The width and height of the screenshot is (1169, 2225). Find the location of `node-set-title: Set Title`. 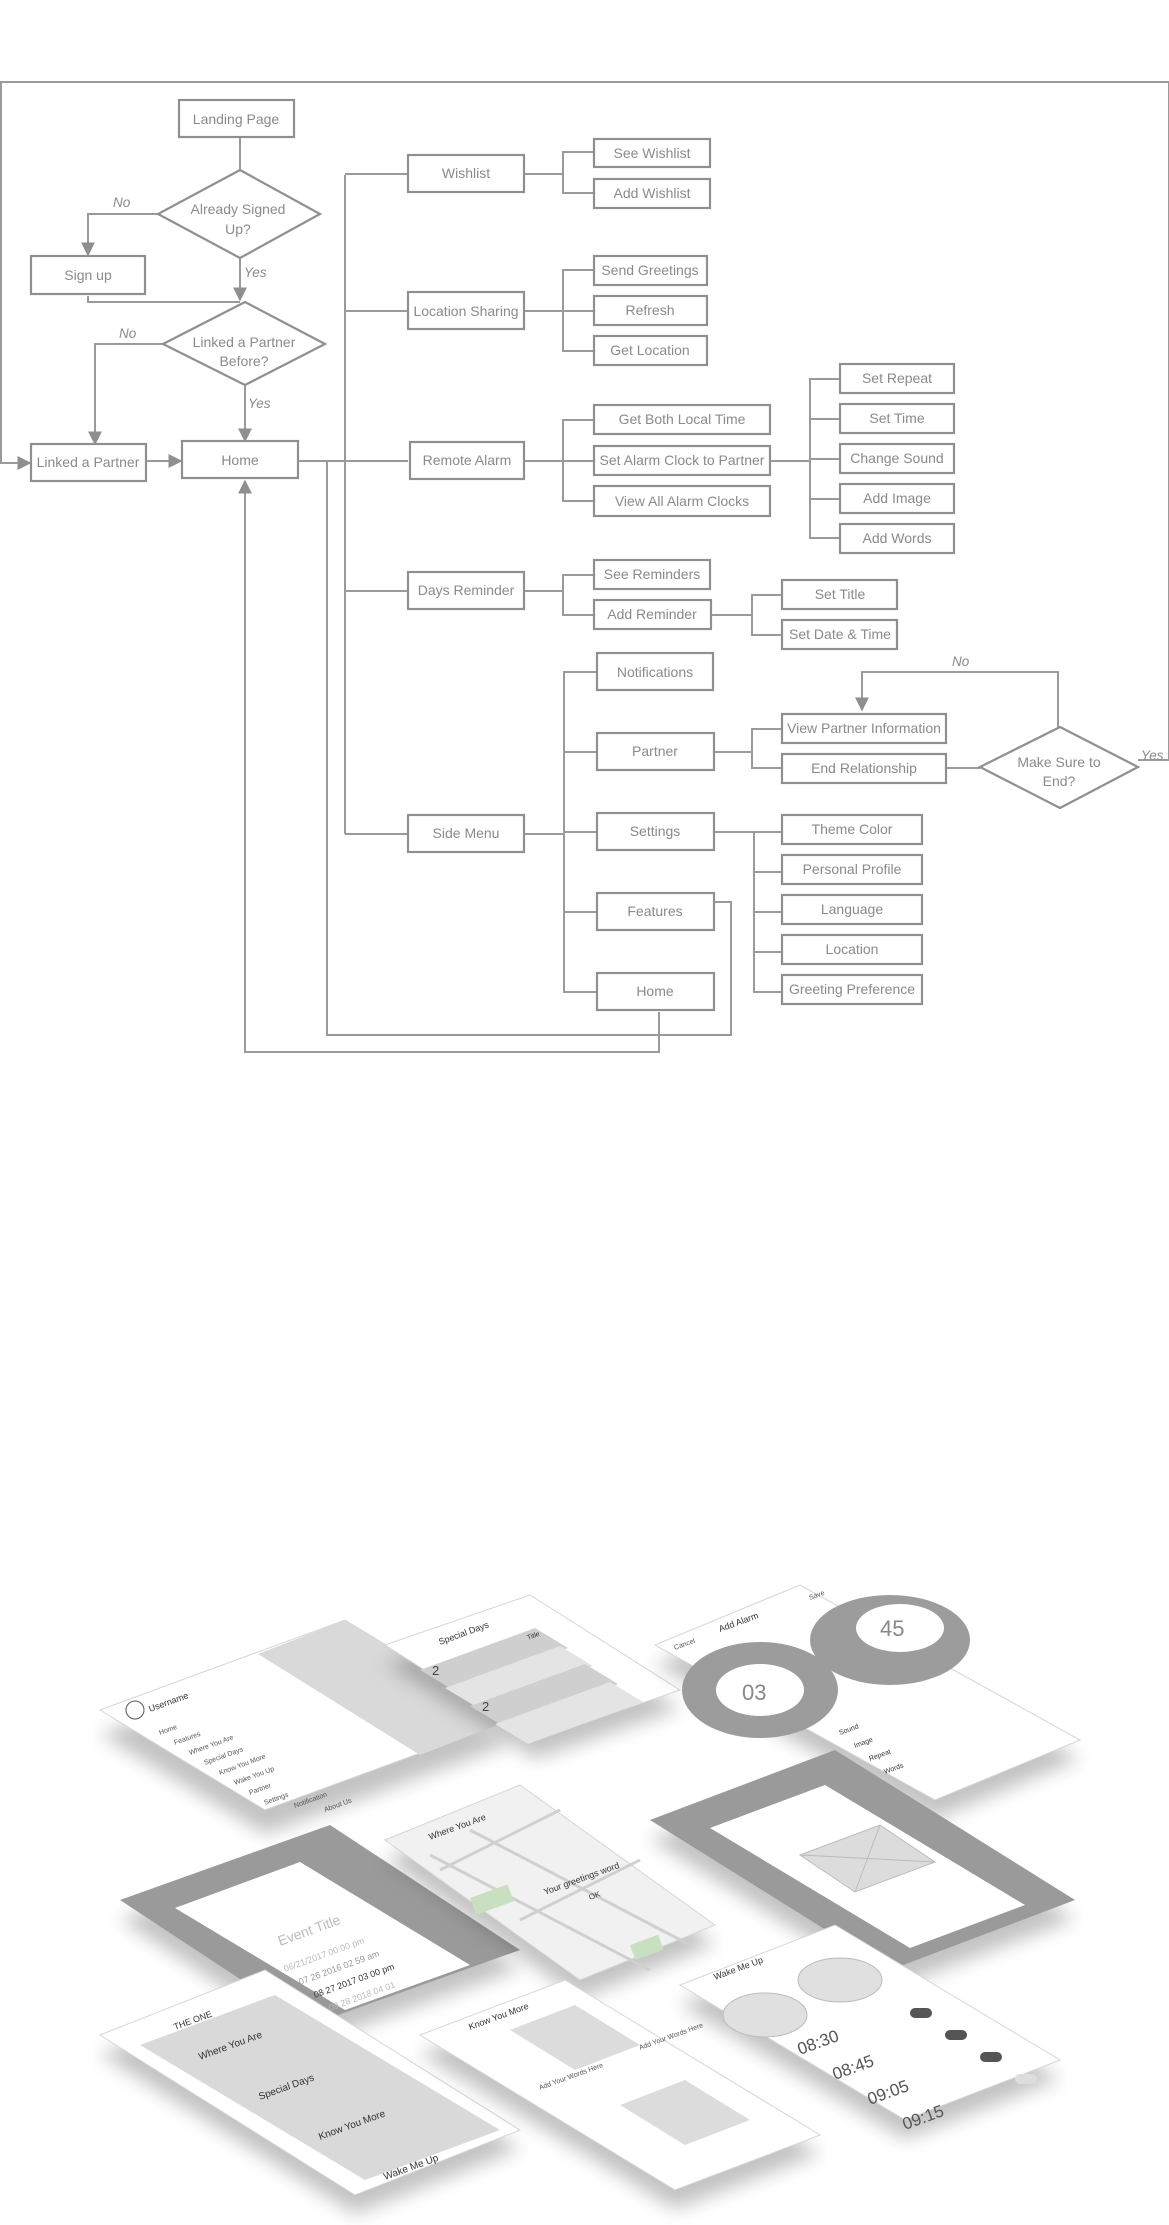

node-set-title: Set Title is located at coordinates (839, 594).